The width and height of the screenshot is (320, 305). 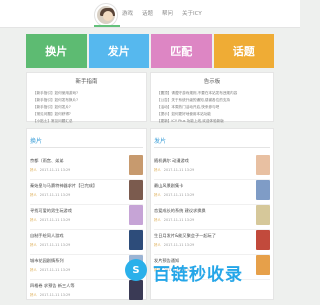 I want to click on tile-post: 发片, so click(x=118, y=51).